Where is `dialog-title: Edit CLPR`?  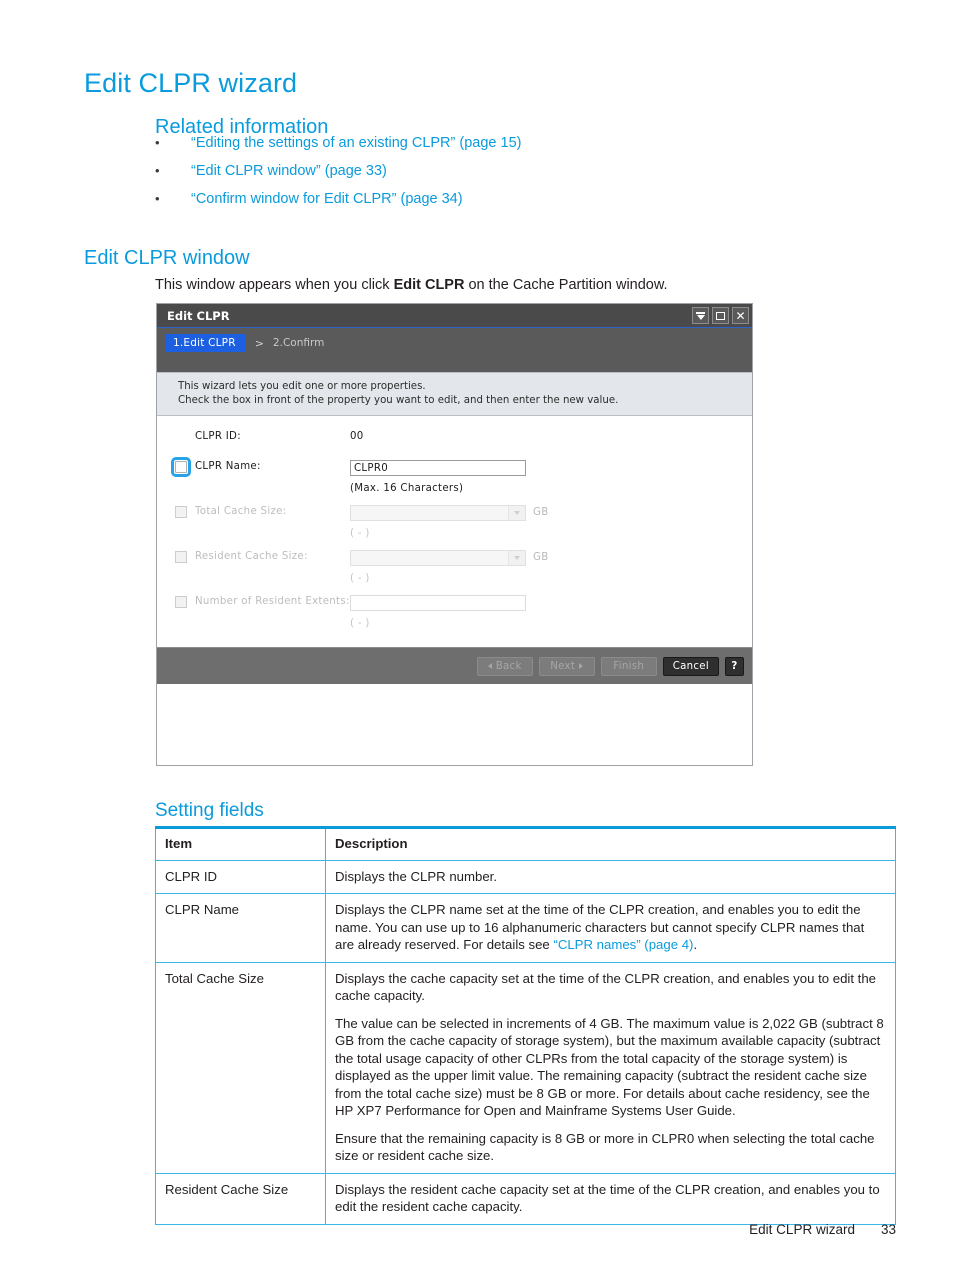
dialog-title: Edit CLPR is located at coordinates (198, 315).